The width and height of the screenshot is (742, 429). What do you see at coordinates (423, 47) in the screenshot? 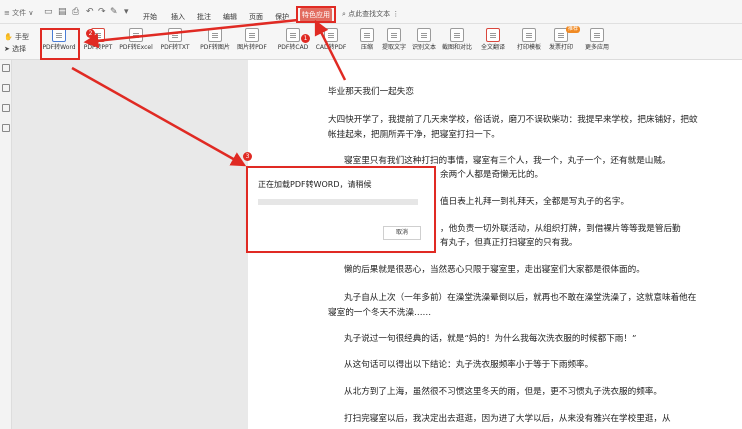
I see `tool-label: 识别文本` at bounding box center [423, 47].